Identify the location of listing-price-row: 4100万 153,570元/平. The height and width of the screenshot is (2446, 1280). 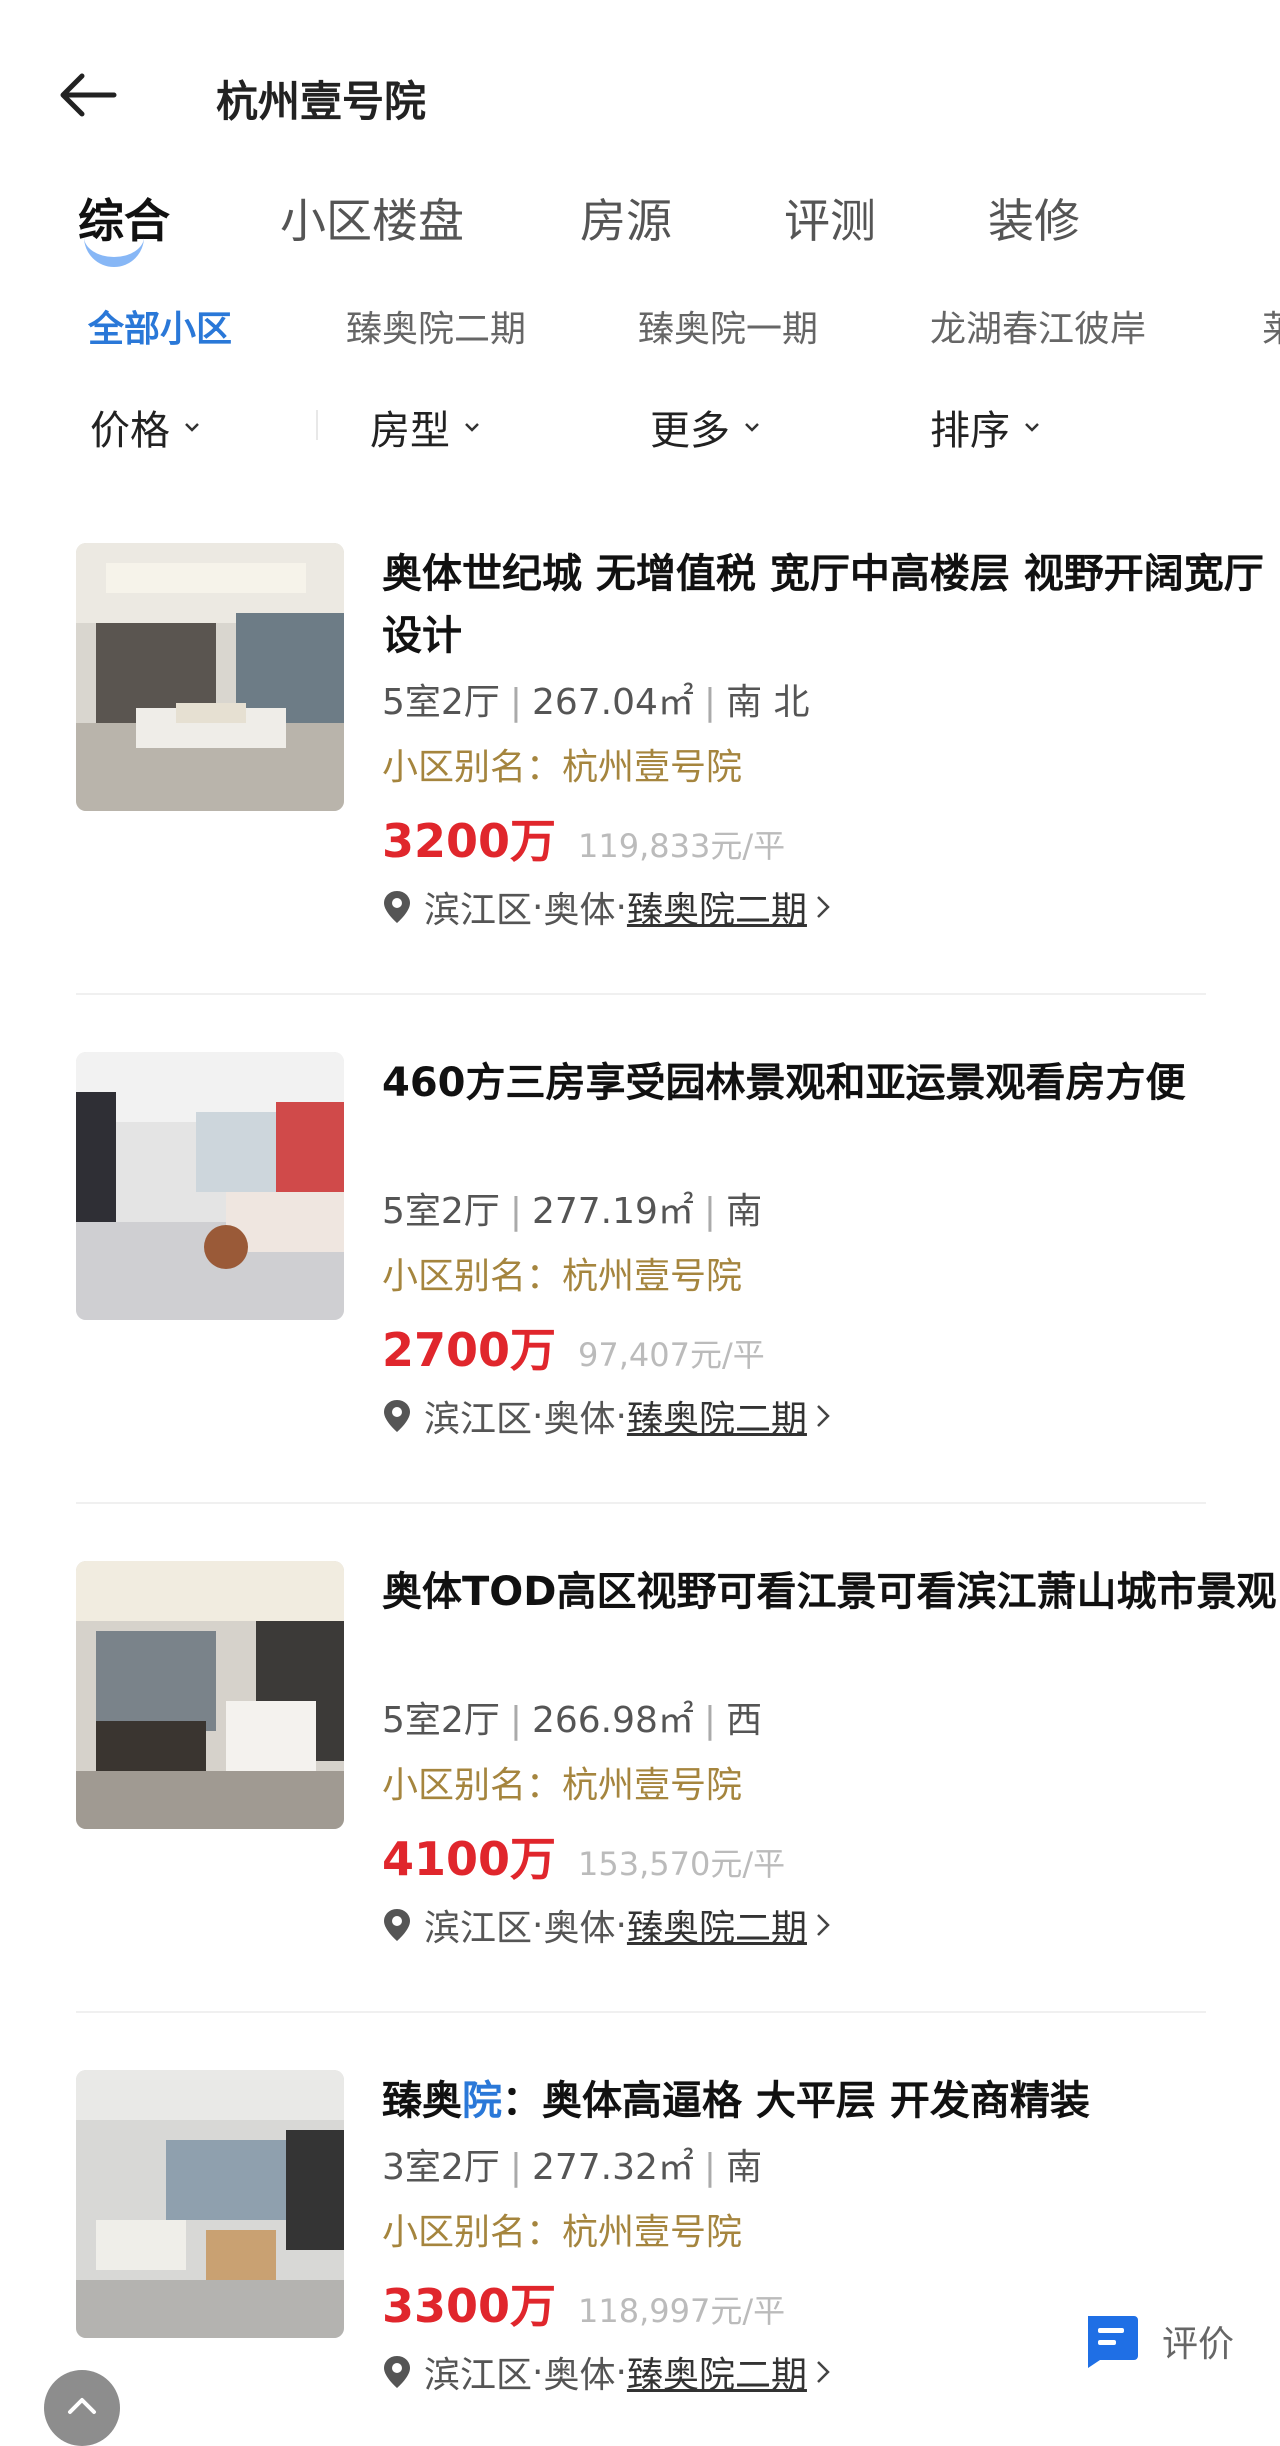
(583, 1856).